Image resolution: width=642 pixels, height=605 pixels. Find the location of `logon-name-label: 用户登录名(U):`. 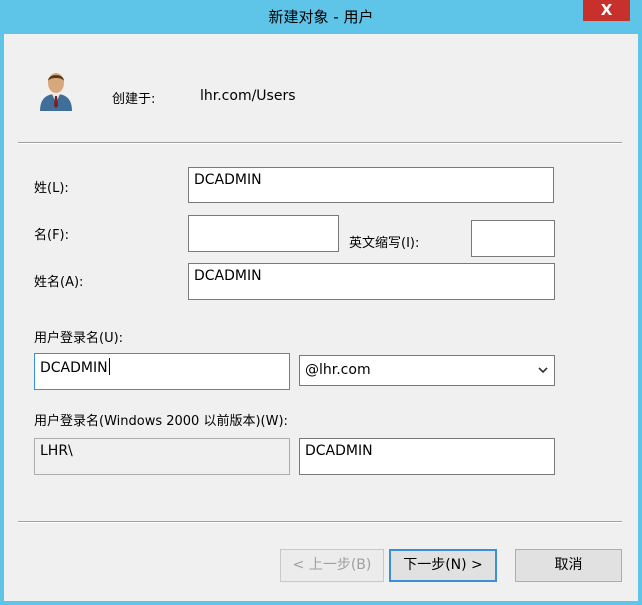

logon-name-label: 用户登录名(U): is located at coordinates (79, 338).